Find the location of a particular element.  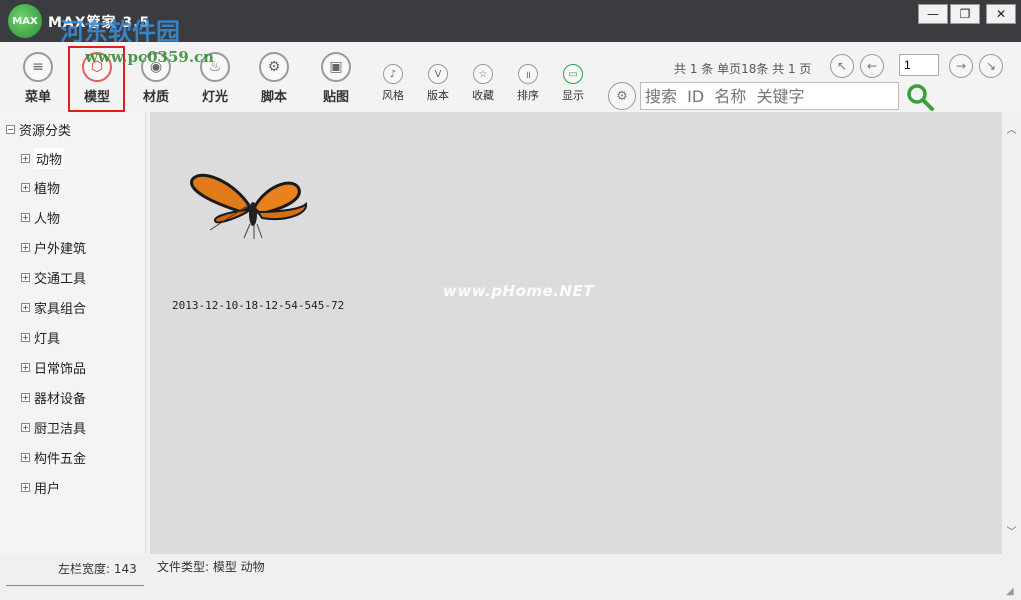

script-button: ⚙ 脚本 is located at coordinates (274, 78).